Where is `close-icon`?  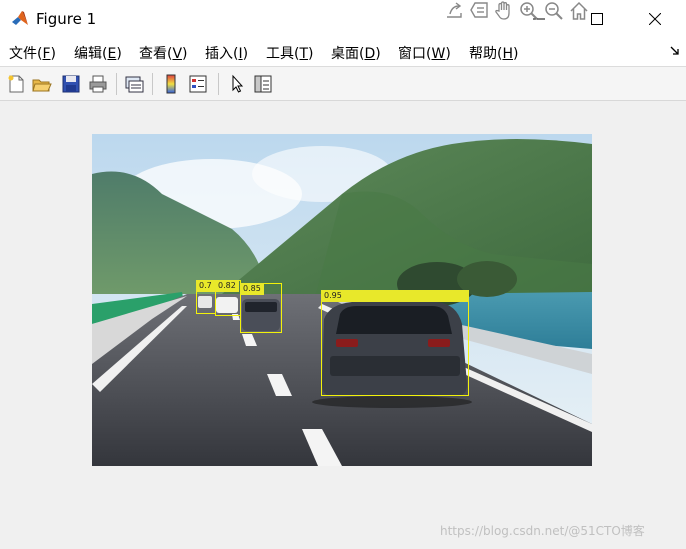 close-icon is located at coordinates (655, 19).